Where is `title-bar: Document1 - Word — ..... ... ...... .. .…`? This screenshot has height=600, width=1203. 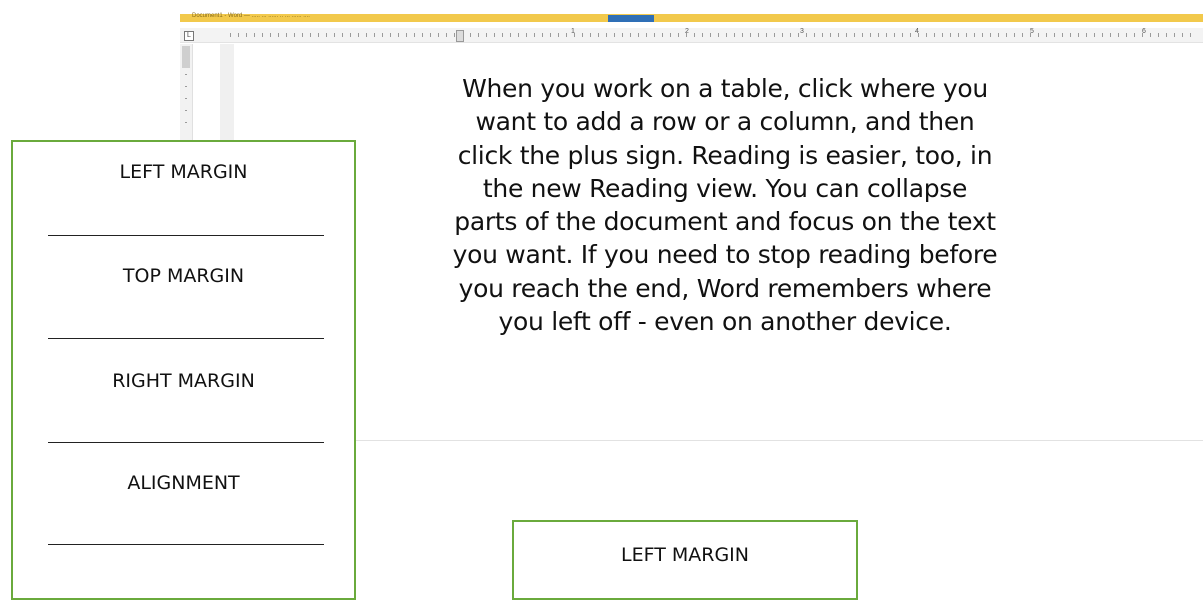 title-bar: Document1 - Word — ..... ... ...... .. .… is located at coordinates (691, 17).